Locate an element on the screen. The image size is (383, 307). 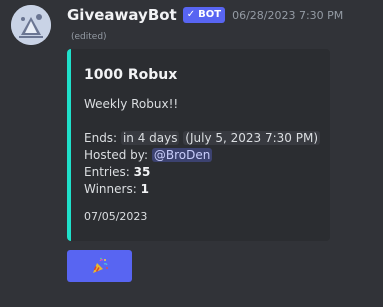
hosted-label: Hosted by: is located at coordinates (116, 155).